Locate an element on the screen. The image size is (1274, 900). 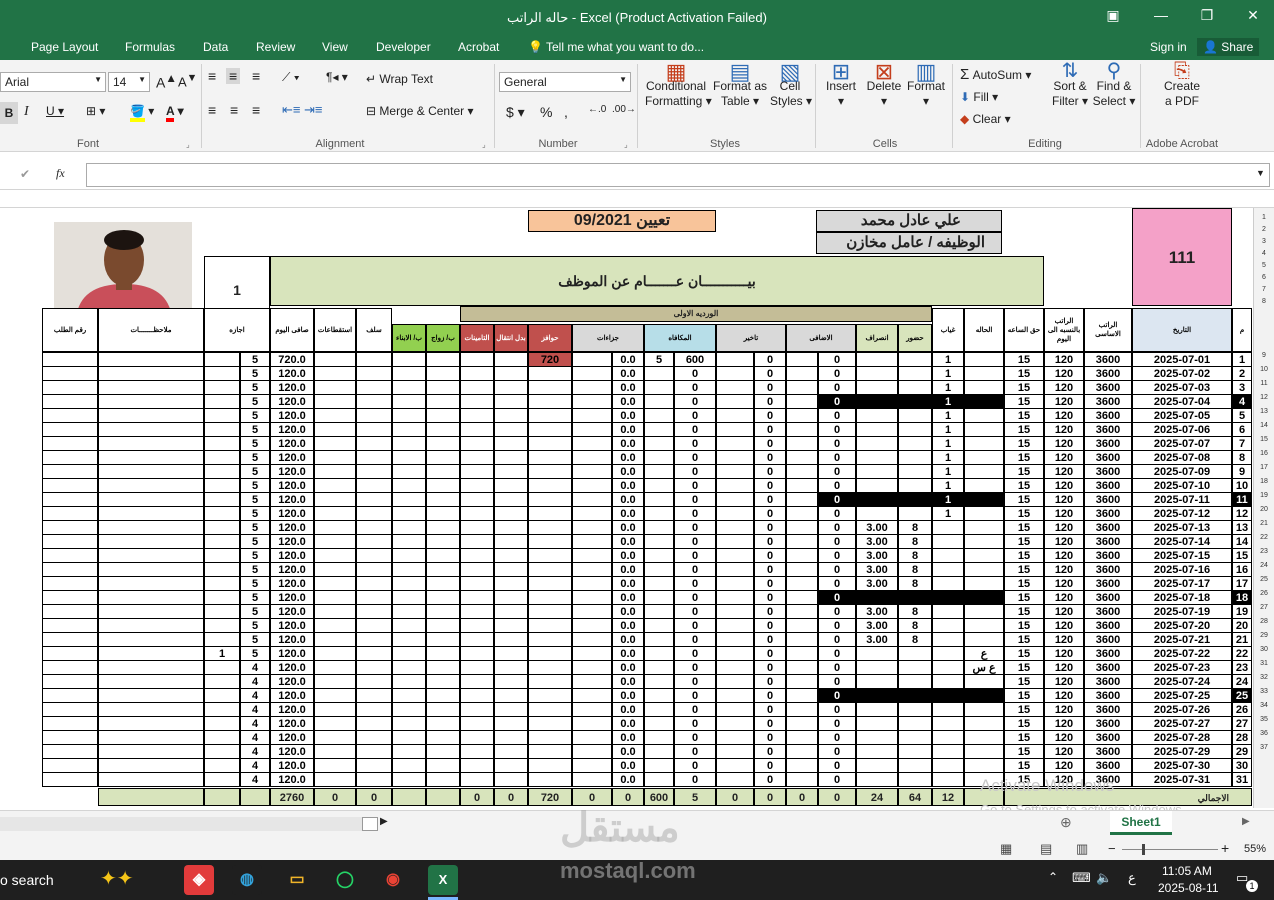
align-bottom-icon: ≡ is located at coordinates (256, 76).